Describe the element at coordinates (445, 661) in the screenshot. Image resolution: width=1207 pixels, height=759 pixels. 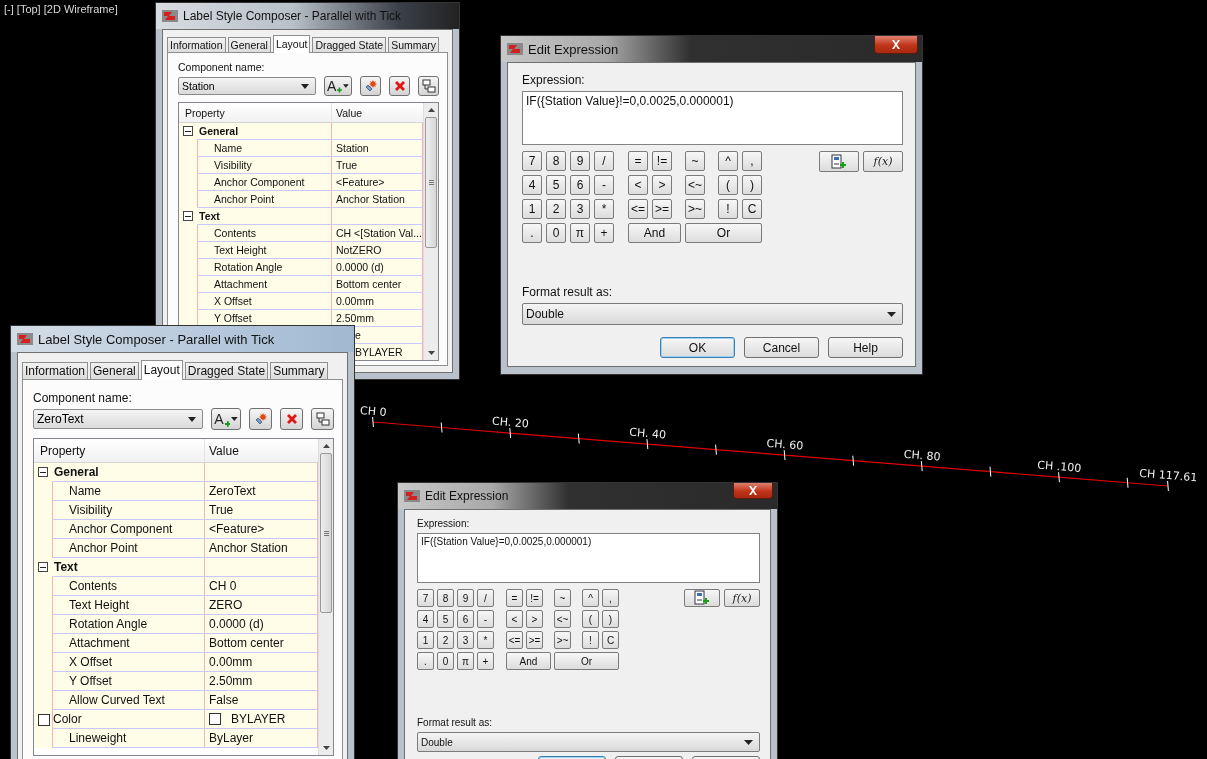
I see `keypad-key: 0` at that location.